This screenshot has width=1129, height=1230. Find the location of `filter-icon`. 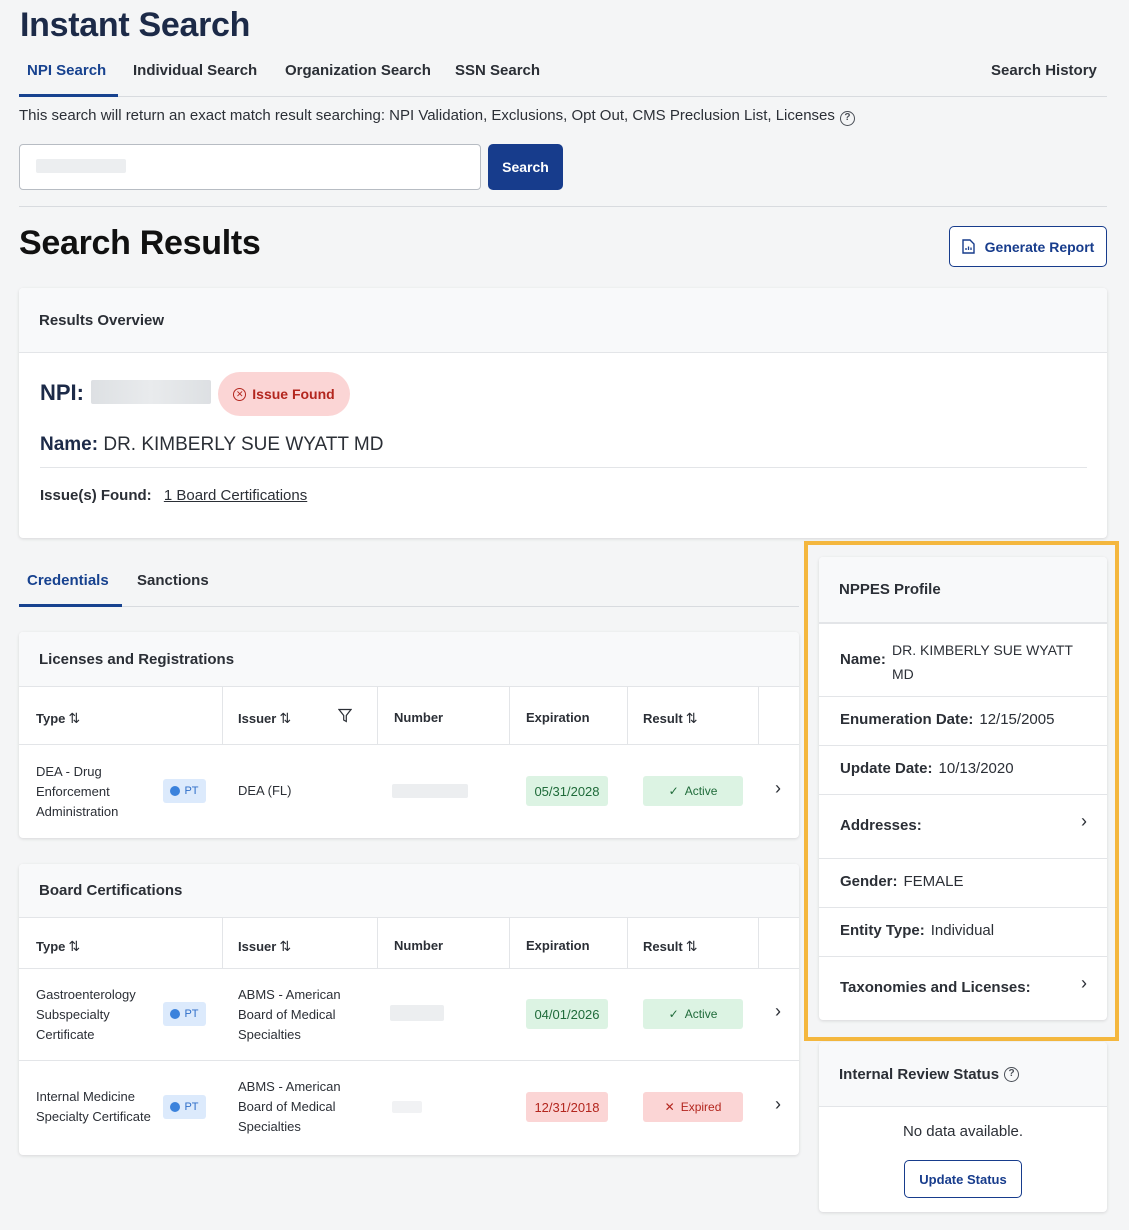

filter-icon is located at coordinates (345, 715).